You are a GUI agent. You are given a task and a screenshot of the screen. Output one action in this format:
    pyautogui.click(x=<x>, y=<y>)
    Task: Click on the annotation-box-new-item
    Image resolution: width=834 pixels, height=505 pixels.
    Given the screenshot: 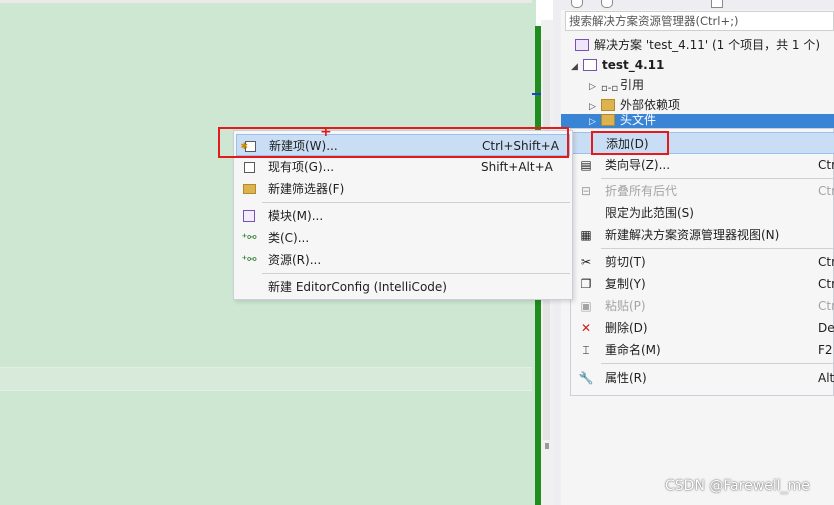 What is the action you would take?
    pyautogui.click(x=393, y=142)
    